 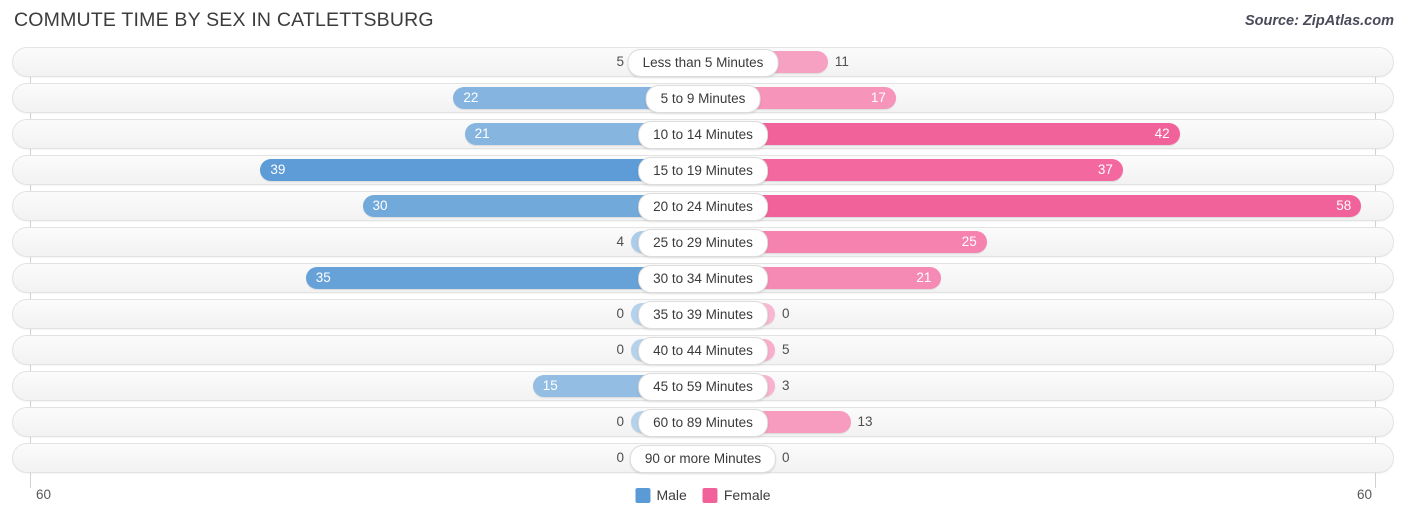 What do you see at coordinates (841, 61) in the screenshot?
I see `bar-value-female: 11` at bounding box center [841, 61].